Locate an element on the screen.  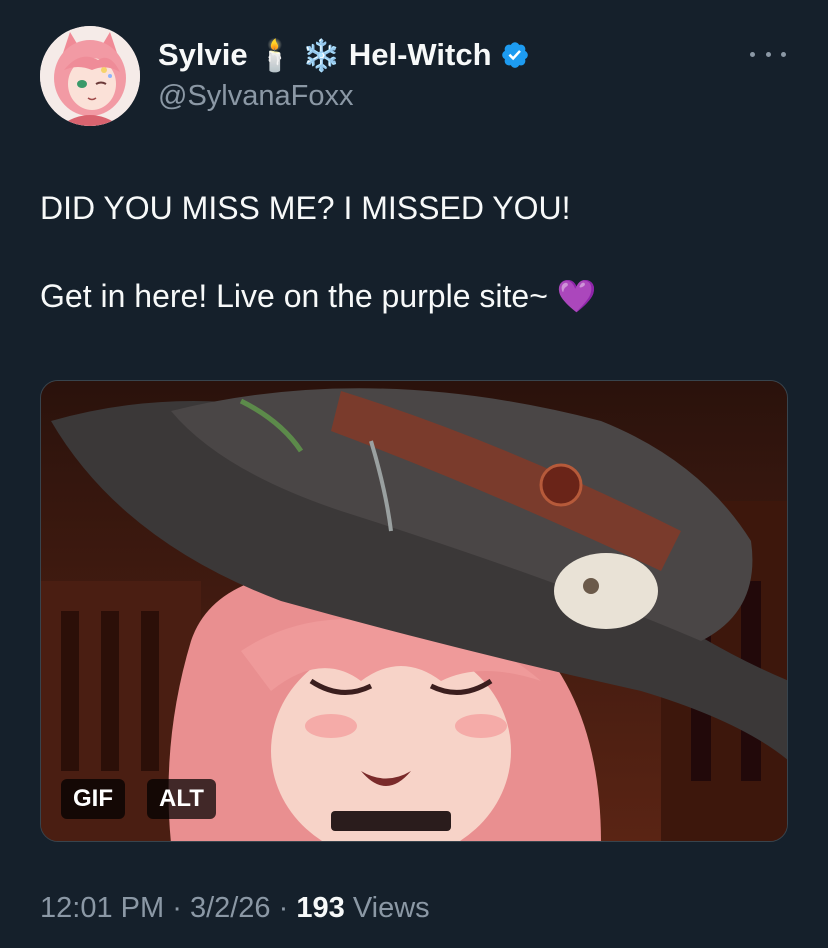
author-block: Sylvie 🕯️ ❄️ Hel-Witch @SylvanaFoxx is located at coordinates (344, 74).